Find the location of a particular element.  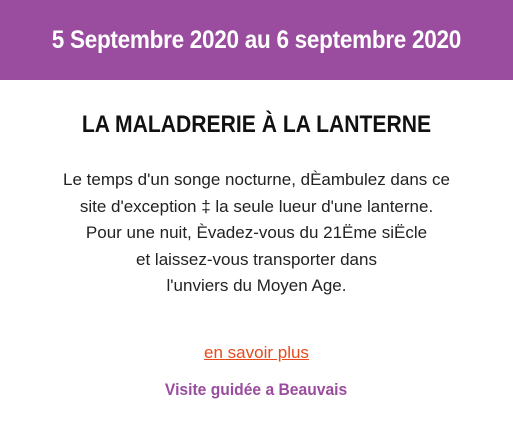

learn-more-link: en savoir plus is located at coordinates (256, 352).